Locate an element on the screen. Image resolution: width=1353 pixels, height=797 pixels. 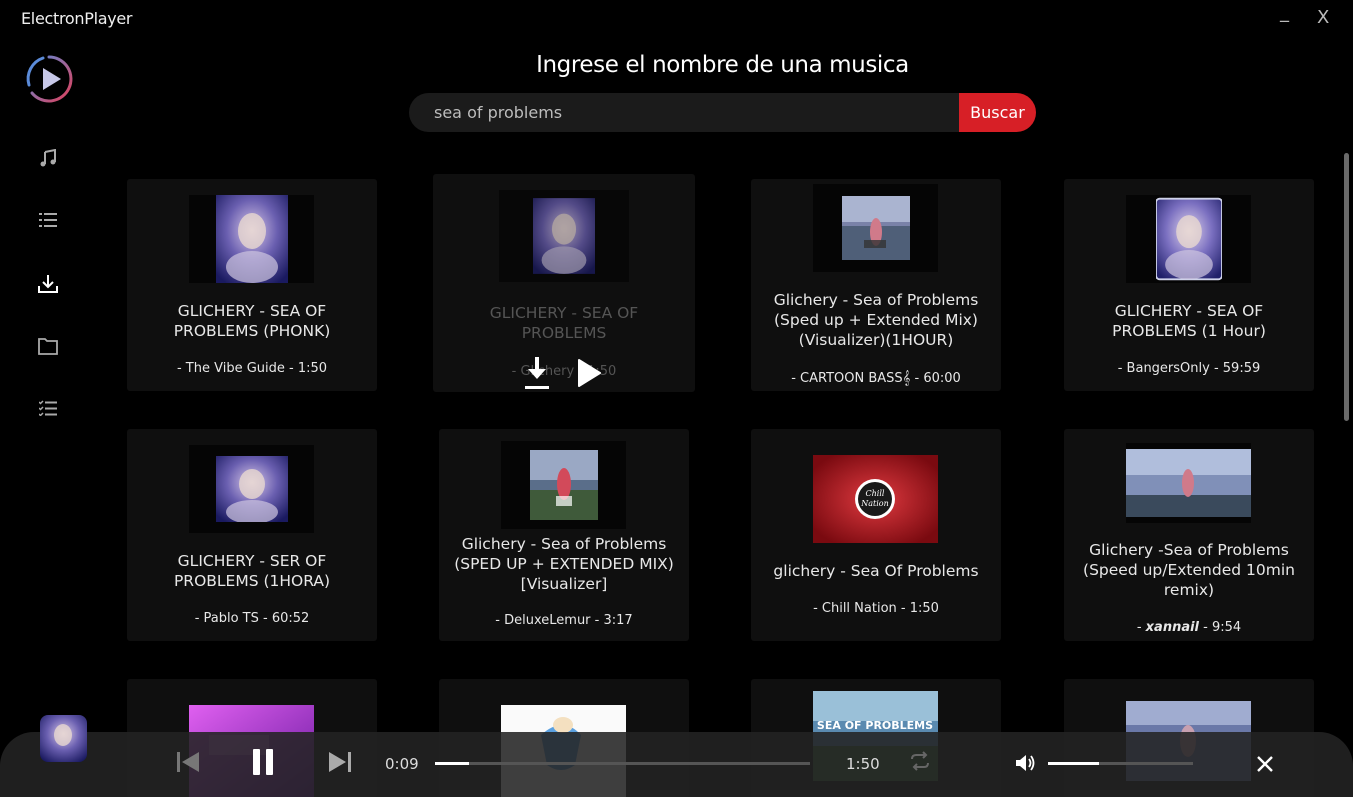
volume-icon is located at coordinates (1026, 763).